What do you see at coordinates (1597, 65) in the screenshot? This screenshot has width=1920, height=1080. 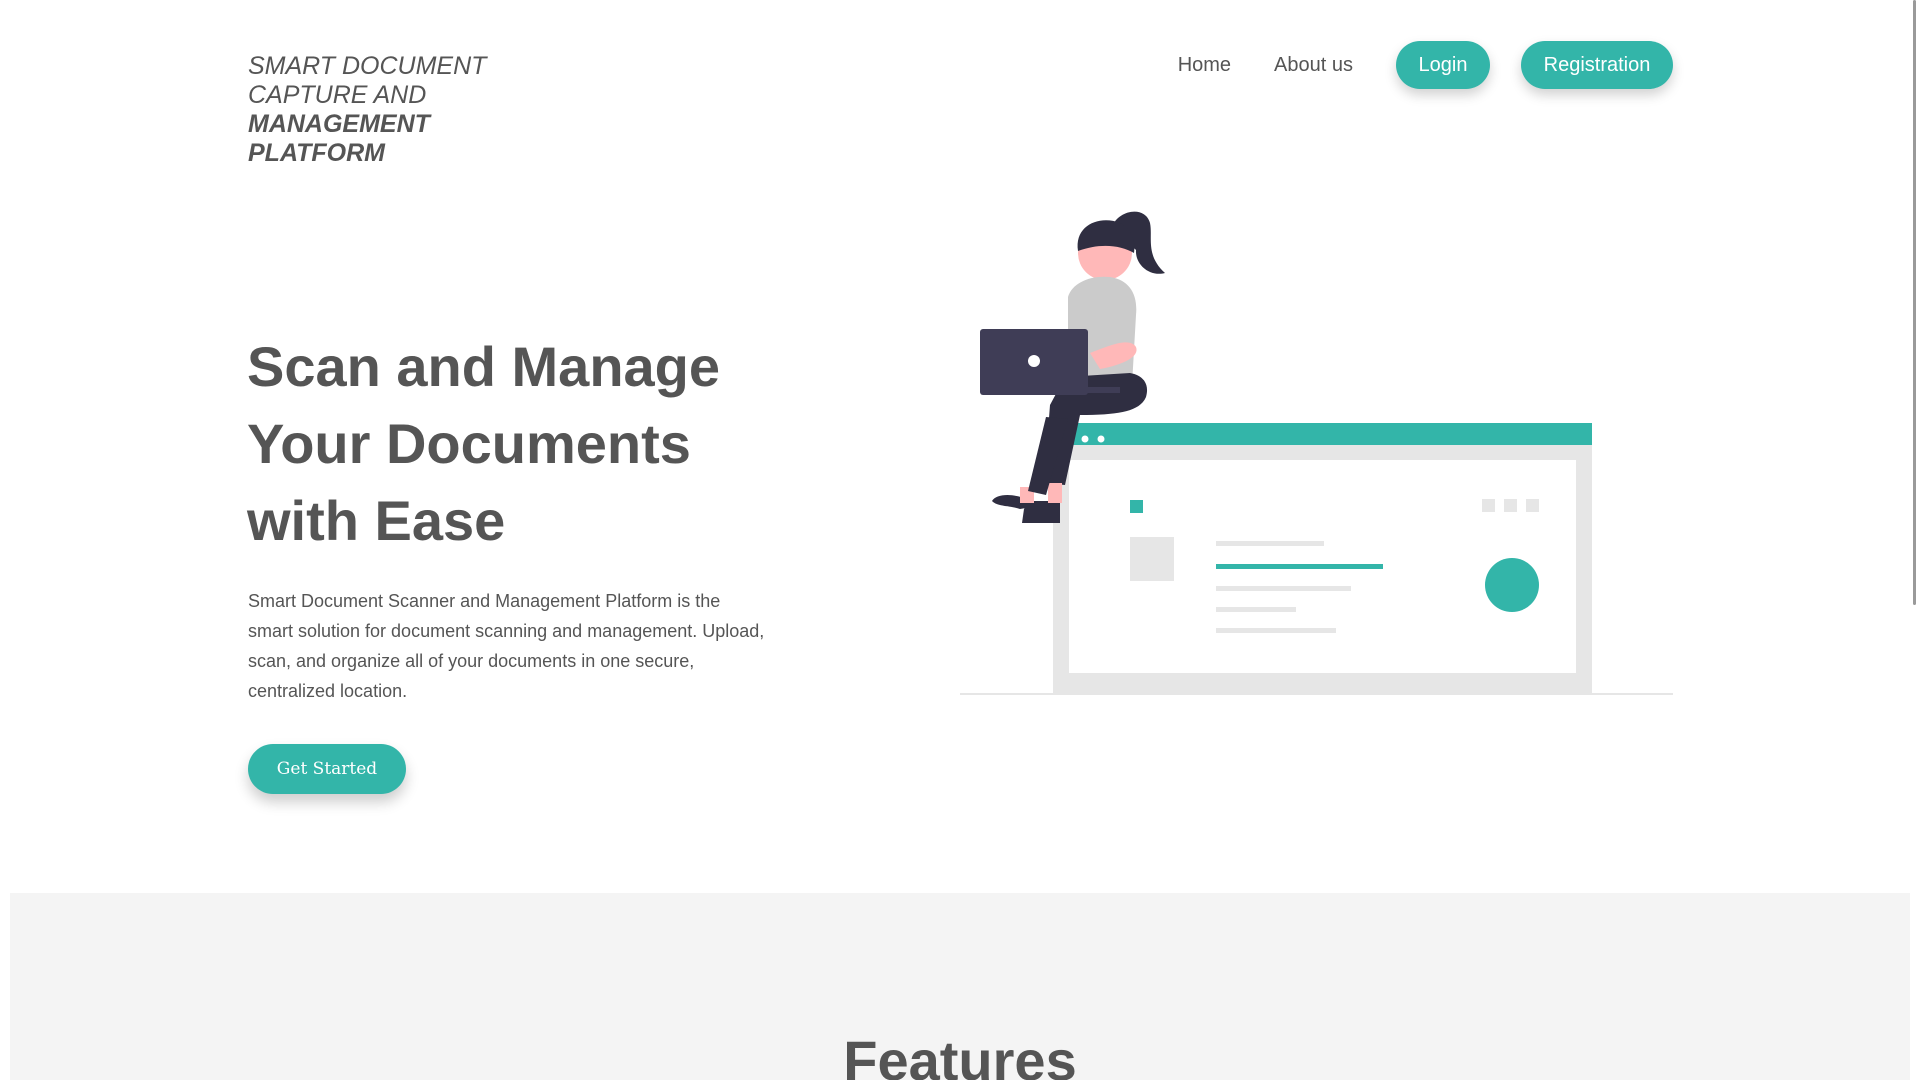 I see `registration-button: Registration` at bounding box center [1597, 65].